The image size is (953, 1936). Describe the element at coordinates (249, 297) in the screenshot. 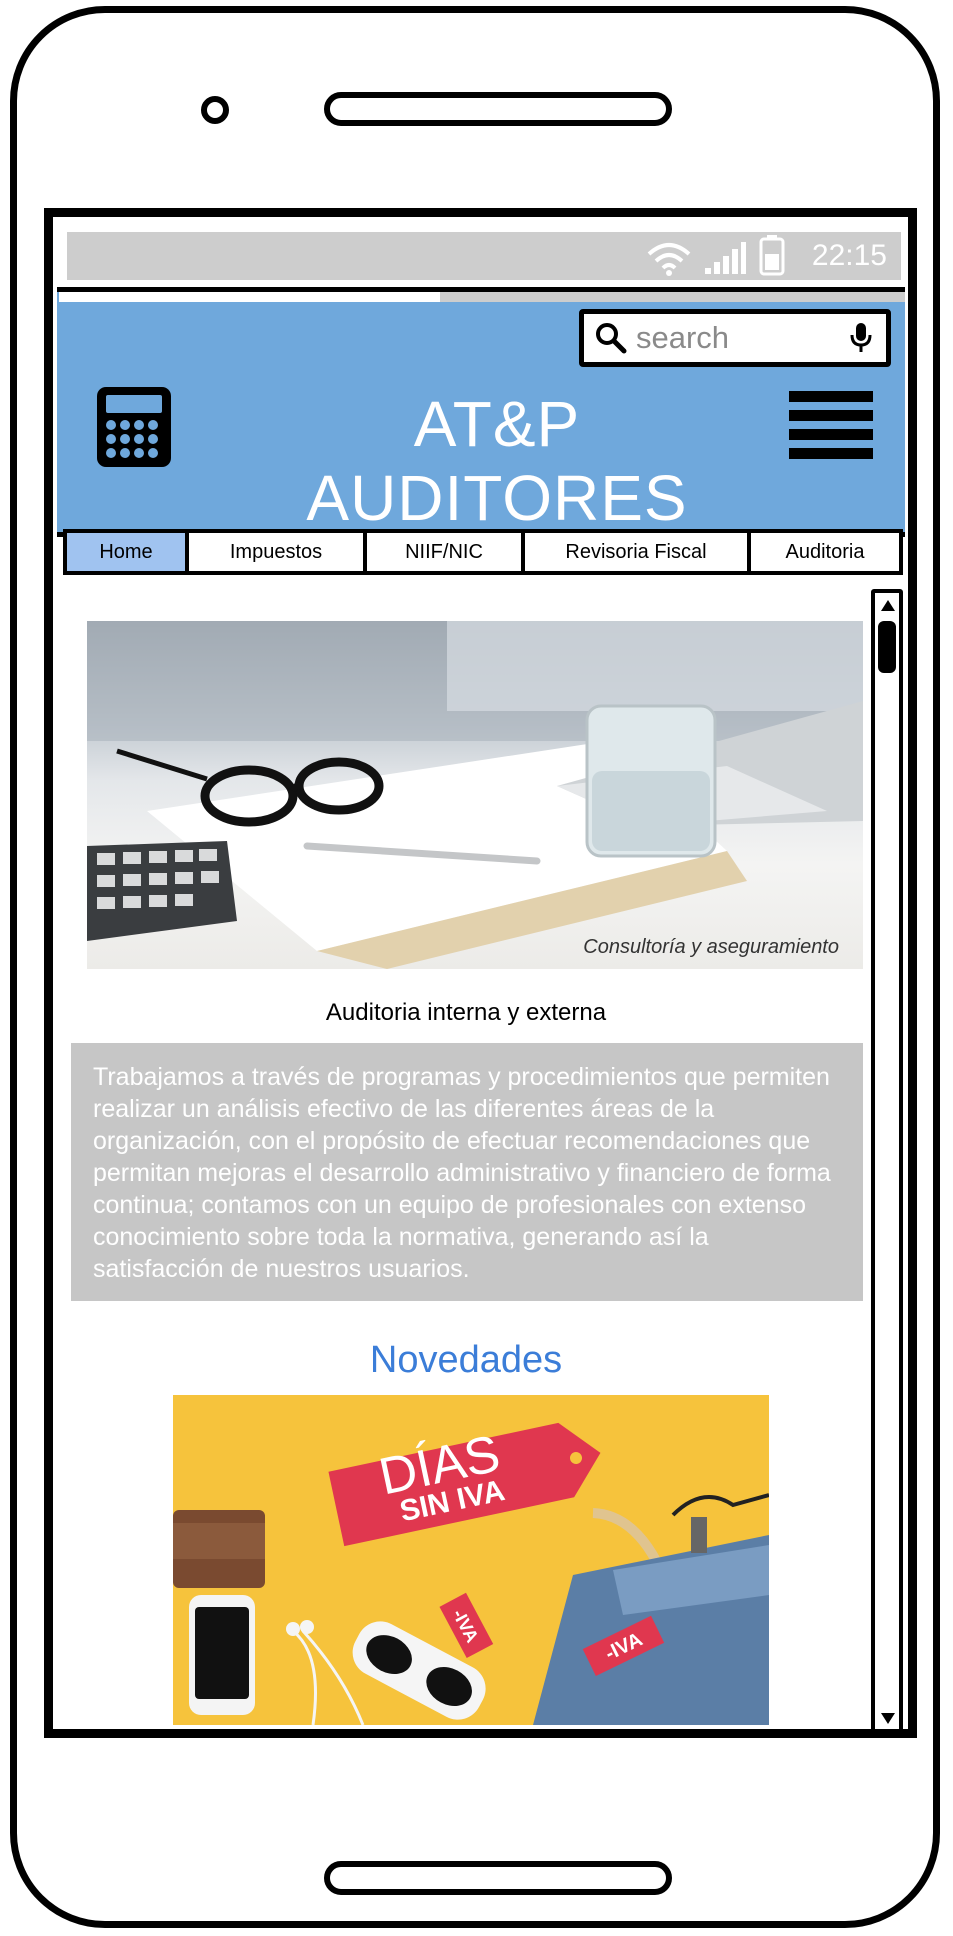

I see `progress-fill` at that location.